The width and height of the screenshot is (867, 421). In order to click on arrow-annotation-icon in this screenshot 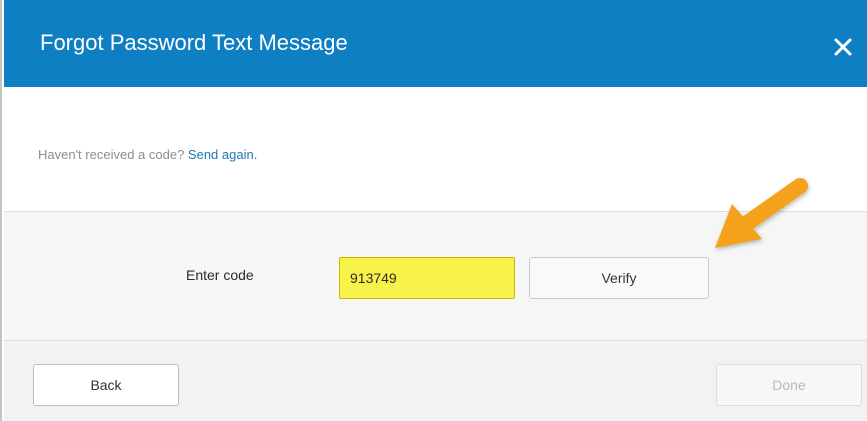, I will do `click(761, 213)`.